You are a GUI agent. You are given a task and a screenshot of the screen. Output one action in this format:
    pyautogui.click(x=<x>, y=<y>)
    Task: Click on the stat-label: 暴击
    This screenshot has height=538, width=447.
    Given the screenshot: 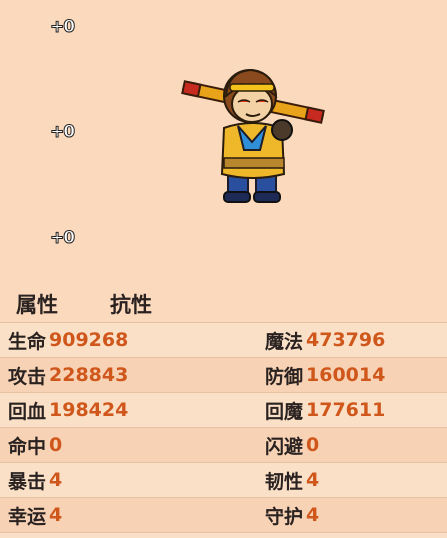 What is the action you would take?
    pyautogui.click(x=27, y=481)
    